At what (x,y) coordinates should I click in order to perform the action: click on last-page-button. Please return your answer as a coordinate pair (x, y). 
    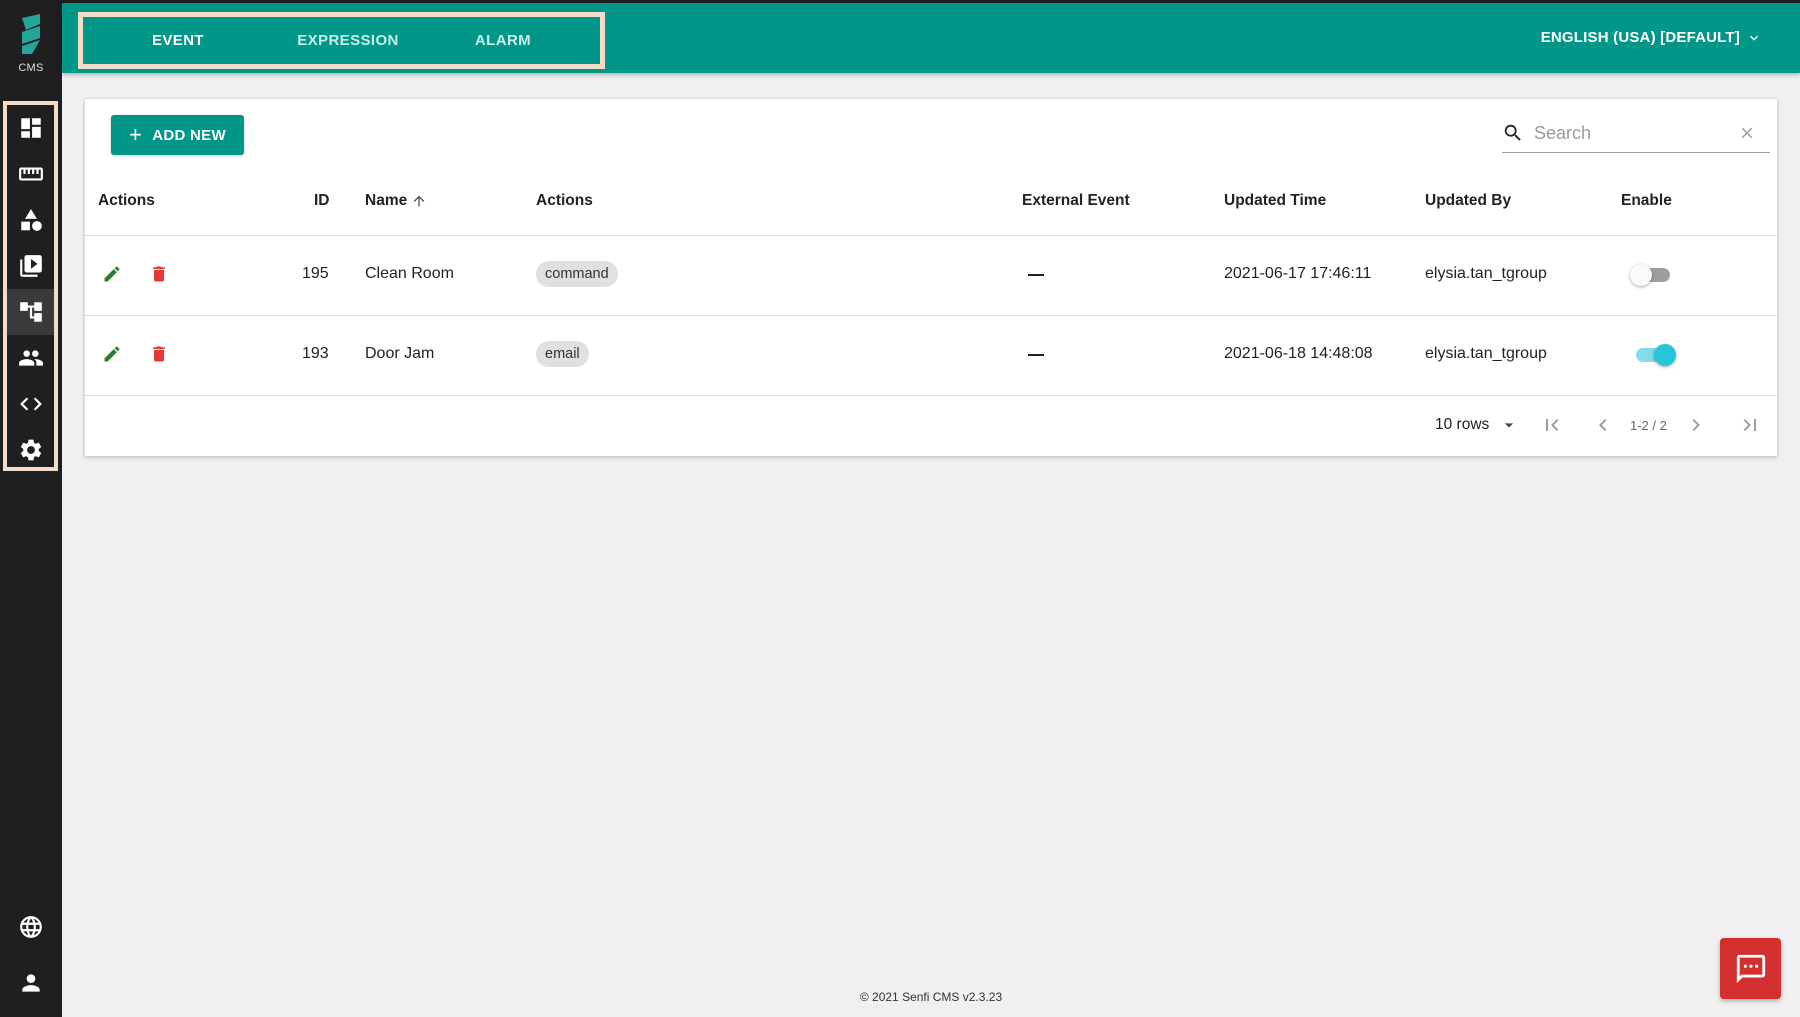
    Looking at the image, I should click on (1750, 425).